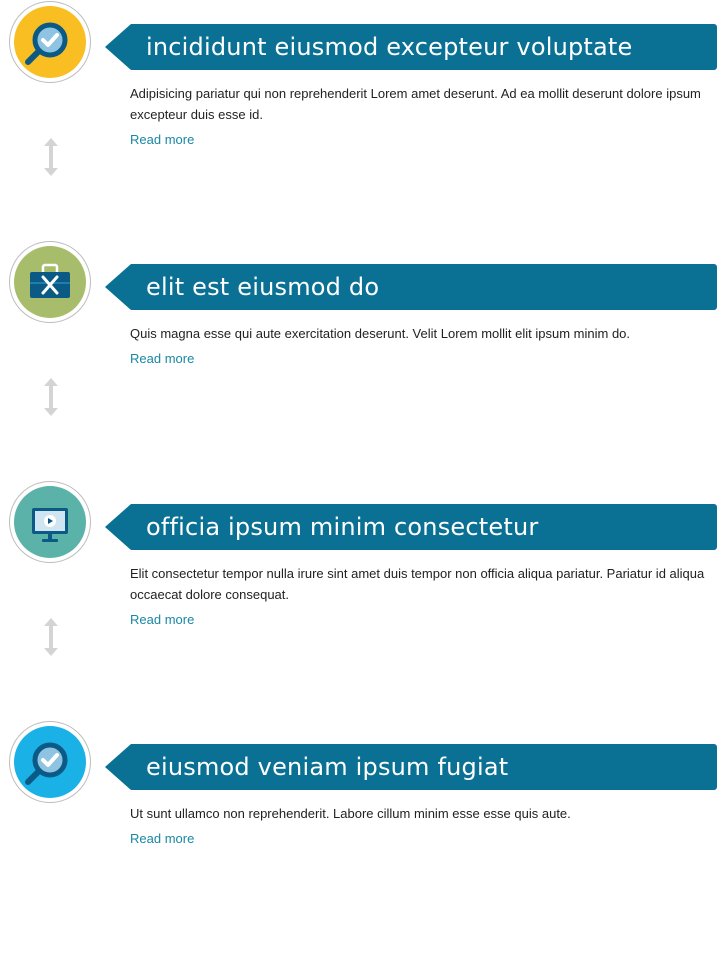 Image resolution: width=727 pixels, height=961 pixels. I want to click on item-title: eiusmod veniam ipsum fugiat, so click(327, 767).